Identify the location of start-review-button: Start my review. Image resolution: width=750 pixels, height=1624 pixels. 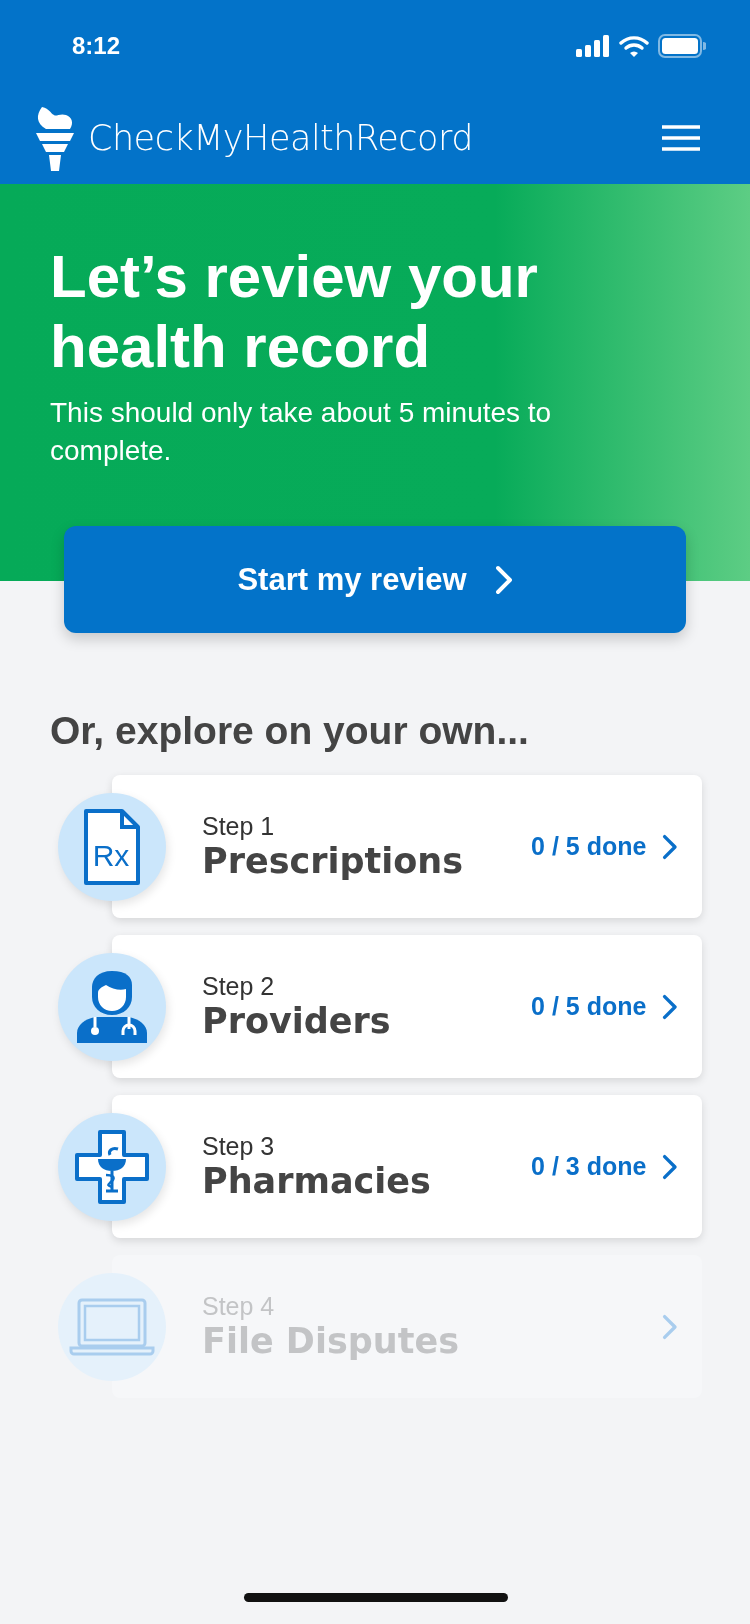
(375, 579).